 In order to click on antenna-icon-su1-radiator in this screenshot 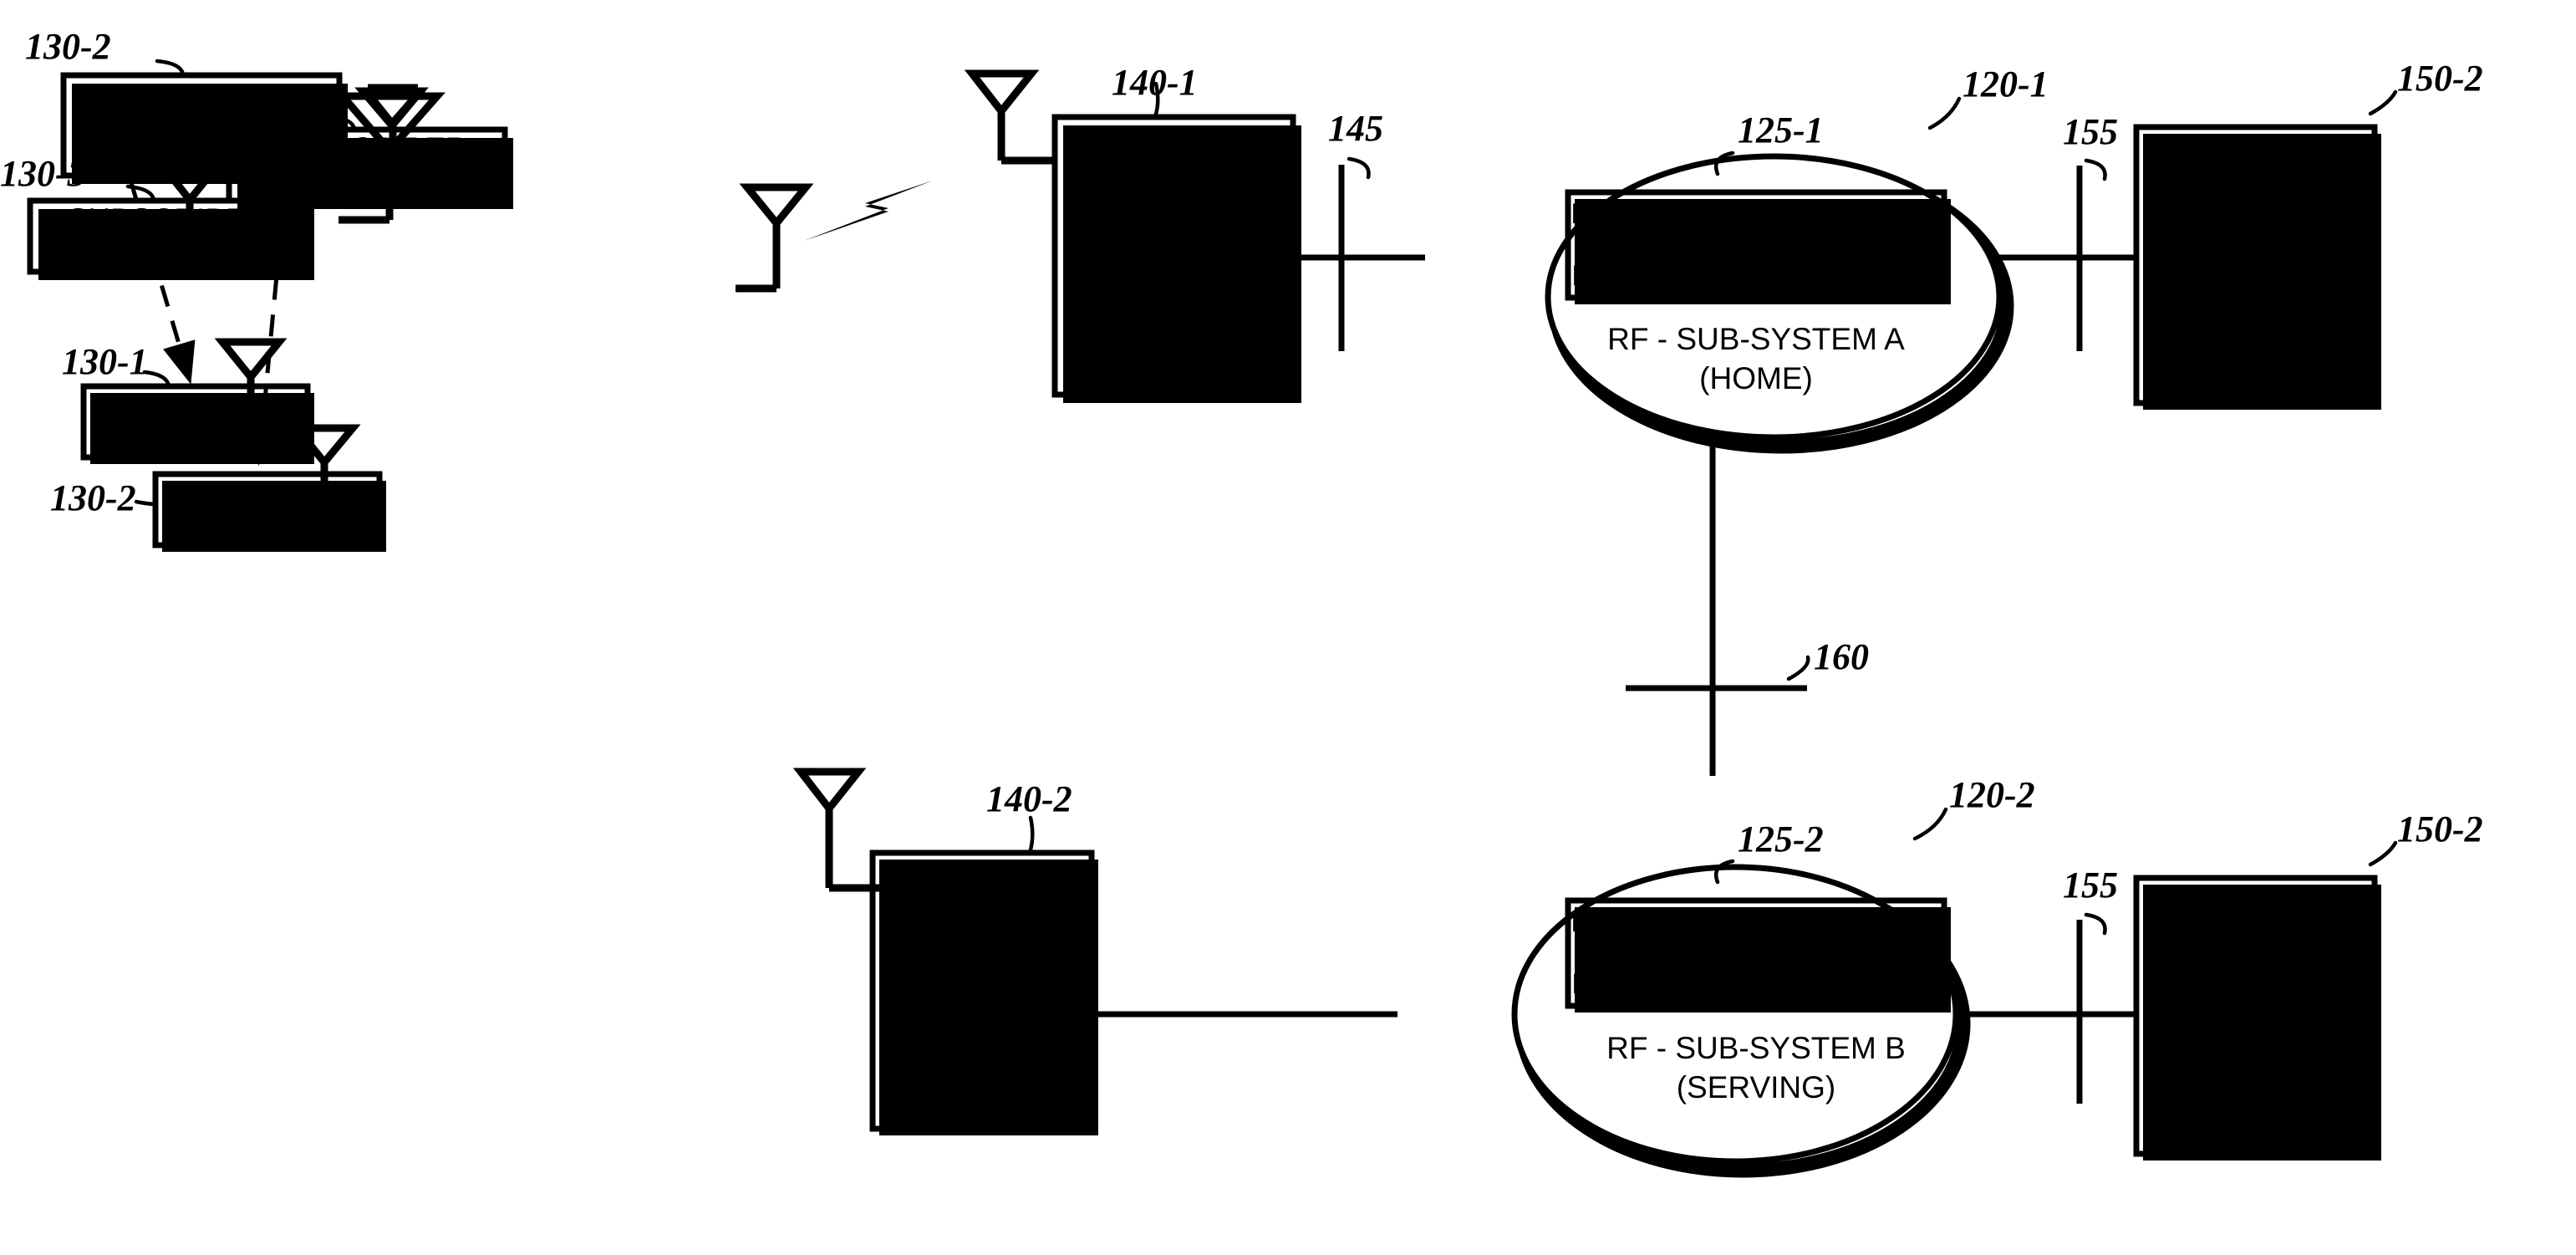, I will do `click(775, 238)`.